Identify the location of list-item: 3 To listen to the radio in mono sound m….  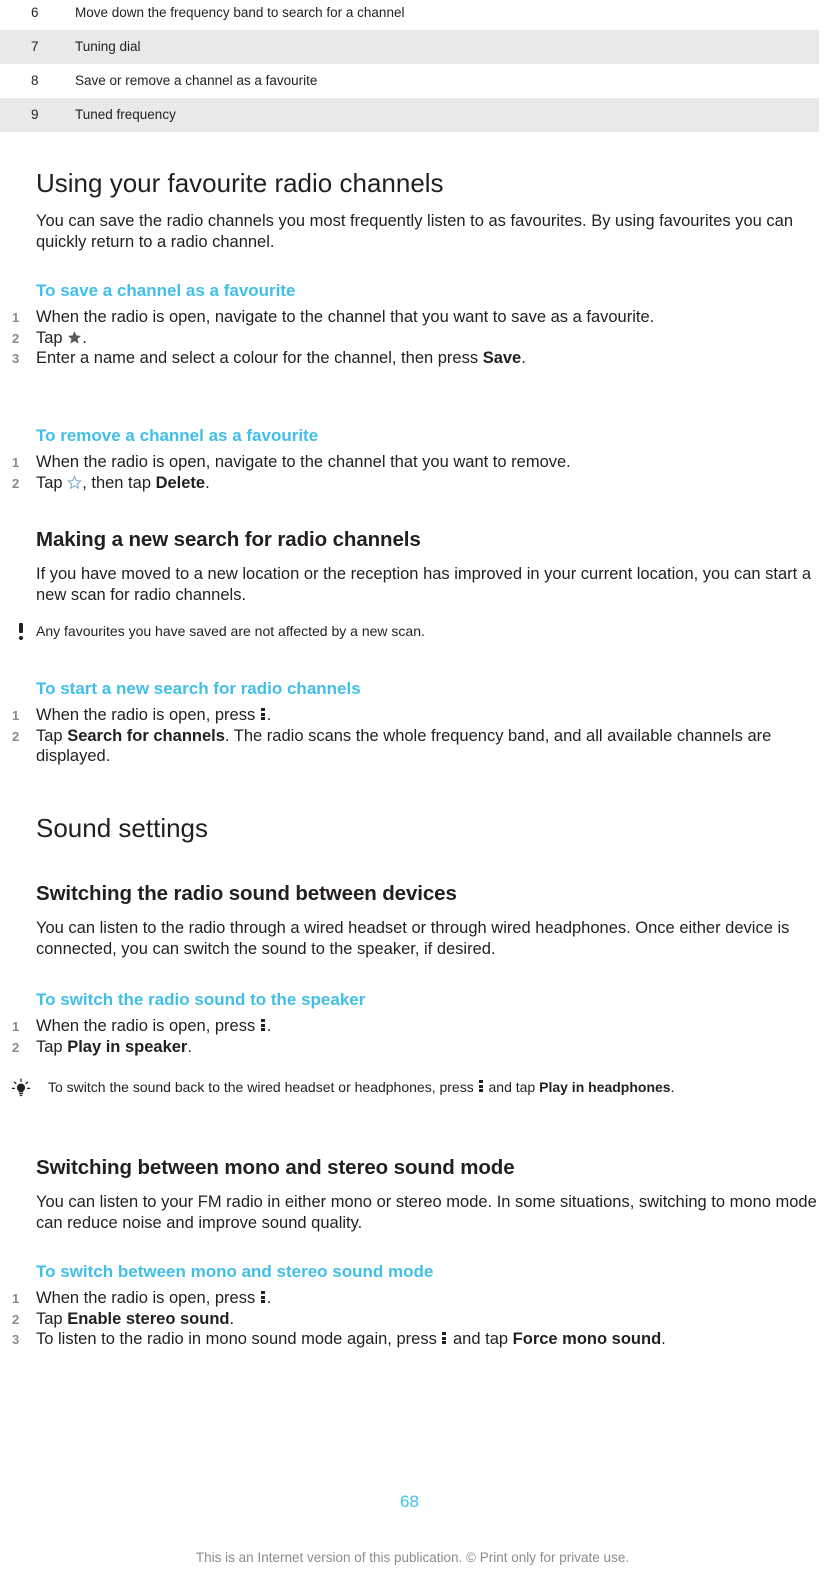
(400, 1339).